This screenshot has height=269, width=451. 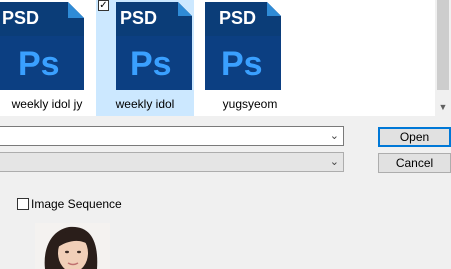 I want to click on image-sequence-label: Image Sequence, so click(x=76, y=203).